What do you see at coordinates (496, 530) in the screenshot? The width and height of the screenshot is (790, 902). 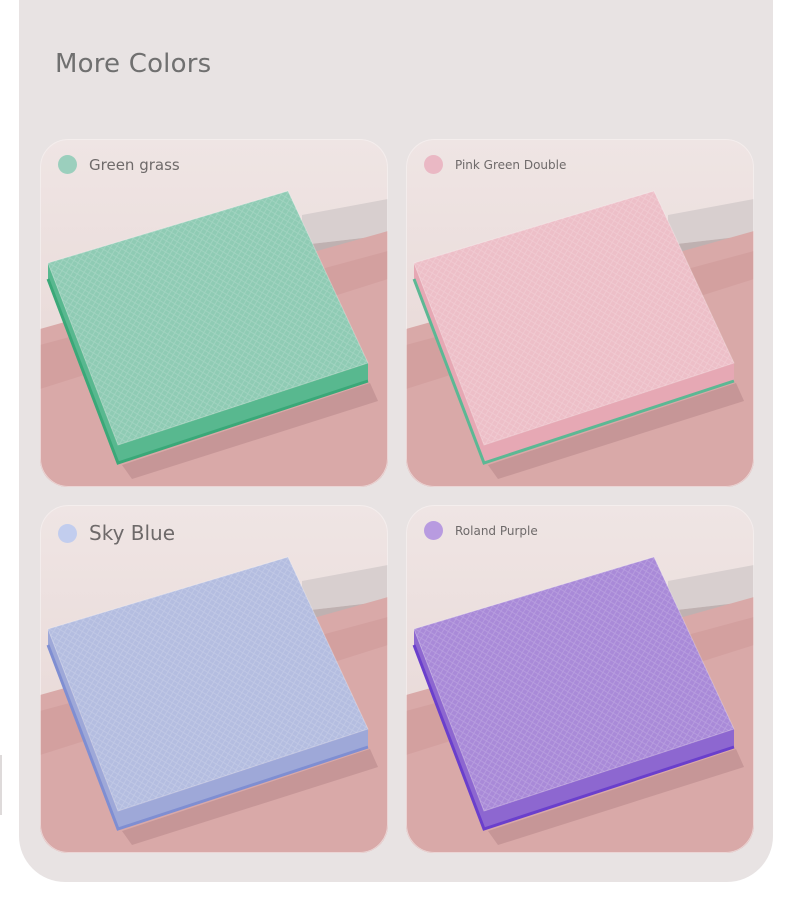 I see `color-name: Roland Purple` at bounding box center [496, 530].